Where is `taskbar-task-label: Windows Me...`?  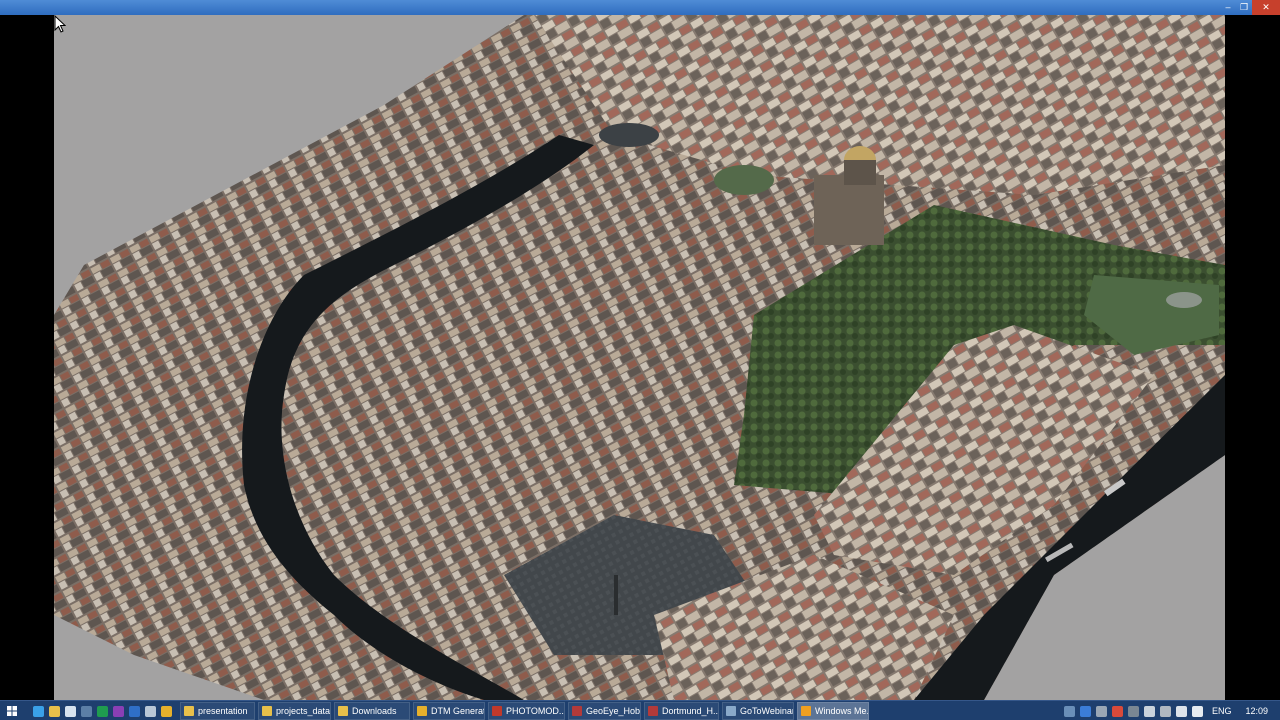 taskbar-task-label: Windows Me... is located at coordinates (842, 711).